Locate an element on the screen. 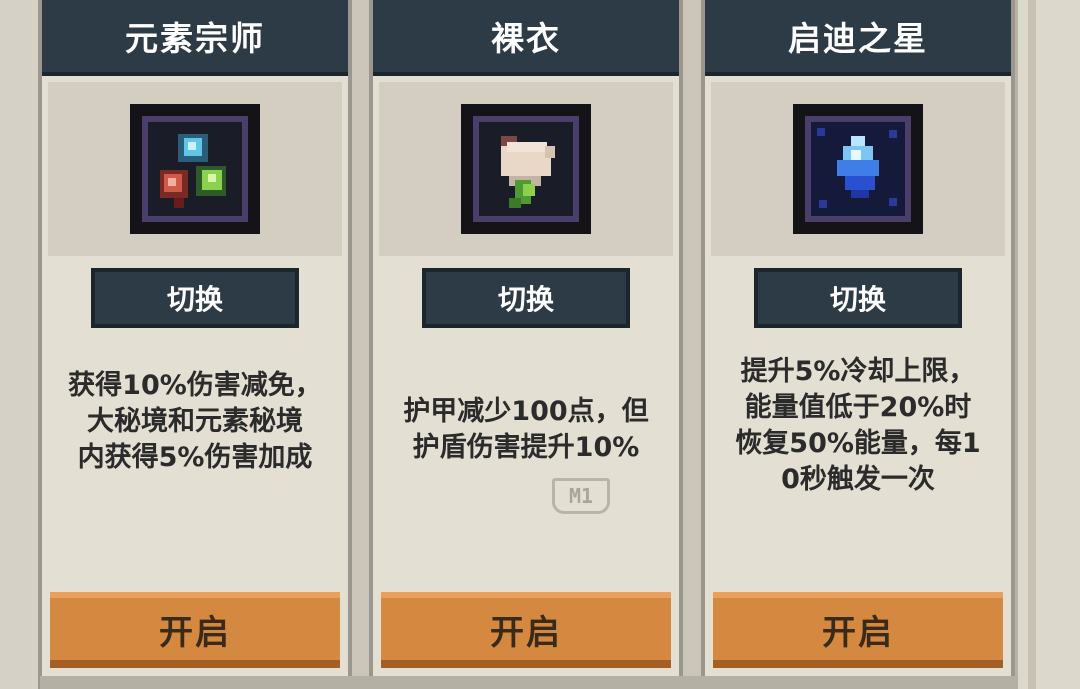  card-title: 启迪之星 is located at coordinates (858, 38).